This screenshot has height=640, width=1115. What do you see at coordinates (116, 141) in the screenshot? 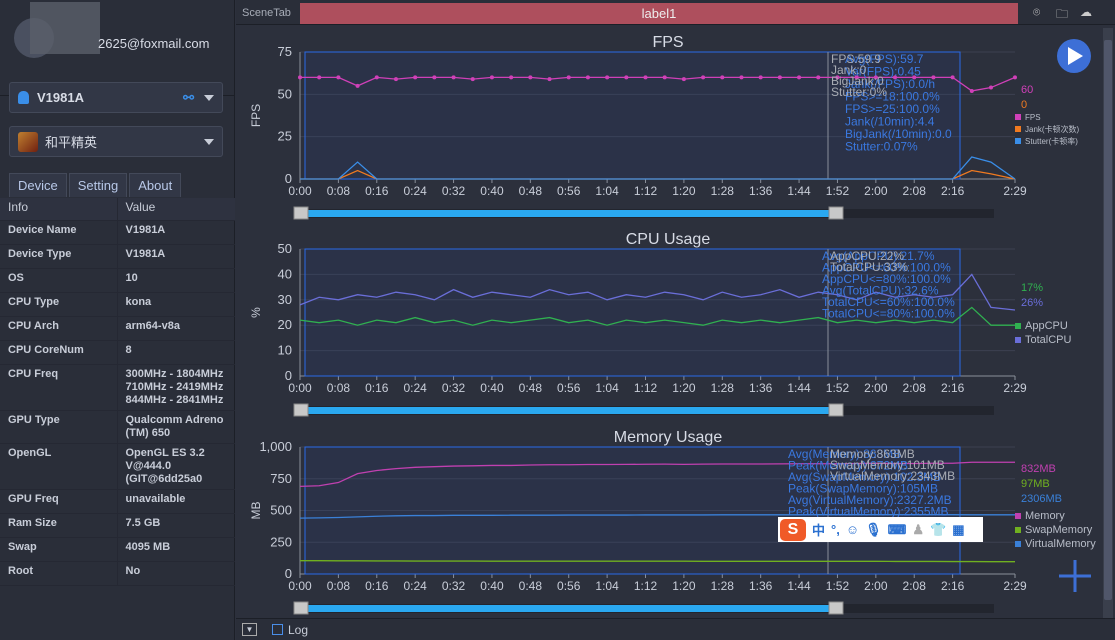
I see `app-select: 和平精英` at bounding box center [116, 141].